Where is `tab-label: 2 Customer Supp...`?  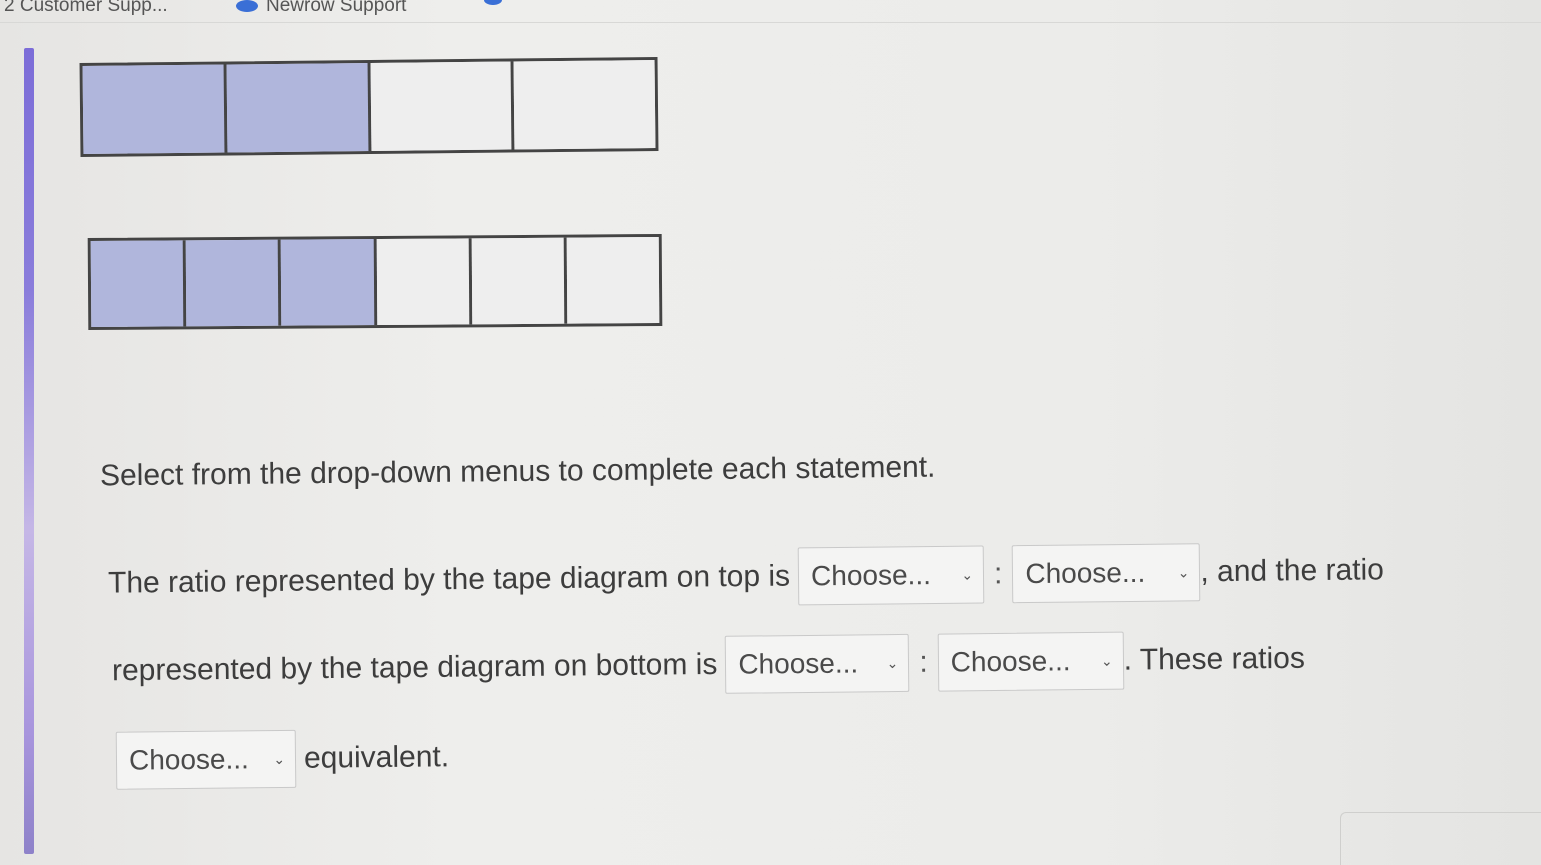 tab-label: 2 Customer Supp... is located at coordinates (86, 8).